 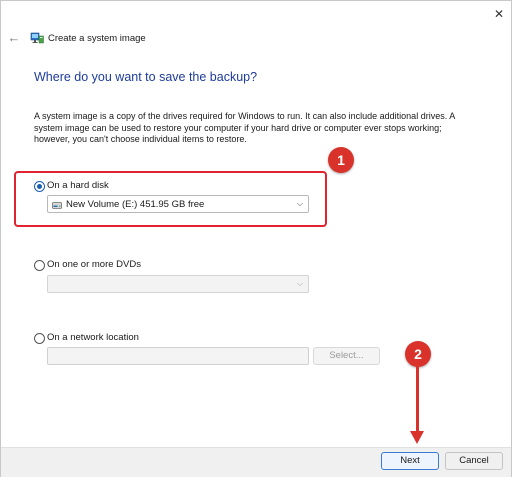 I want to click on chevron-down-icon: ⌵, so click(x=299, y=283).